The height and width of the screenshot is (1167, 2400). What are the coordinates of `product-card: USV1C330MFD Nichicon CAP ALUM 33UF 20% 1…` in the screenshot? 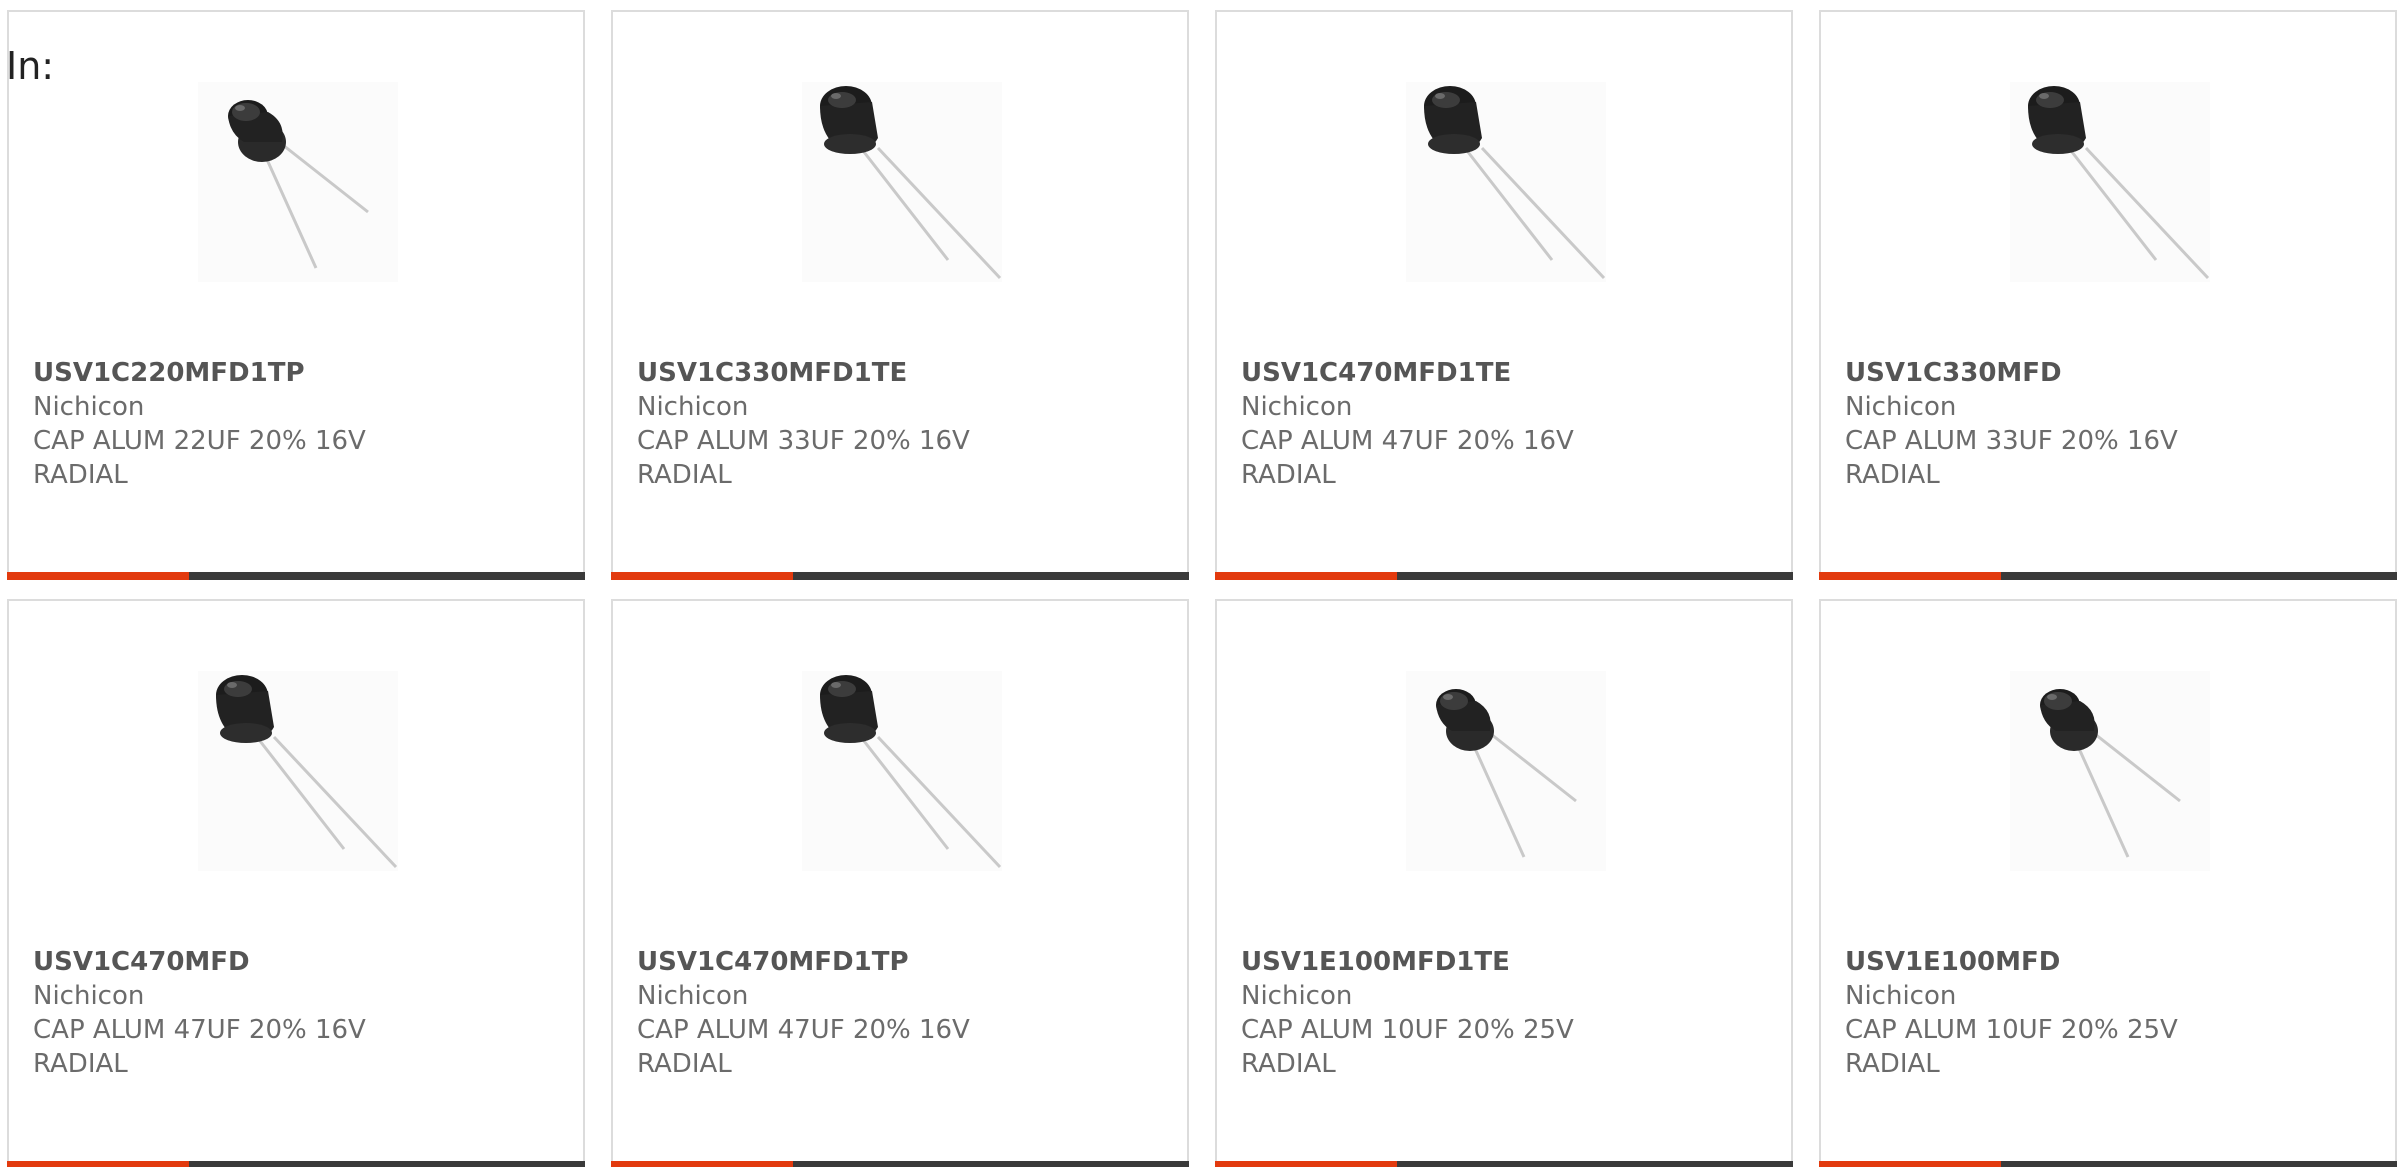 It's located at (2108, 295).